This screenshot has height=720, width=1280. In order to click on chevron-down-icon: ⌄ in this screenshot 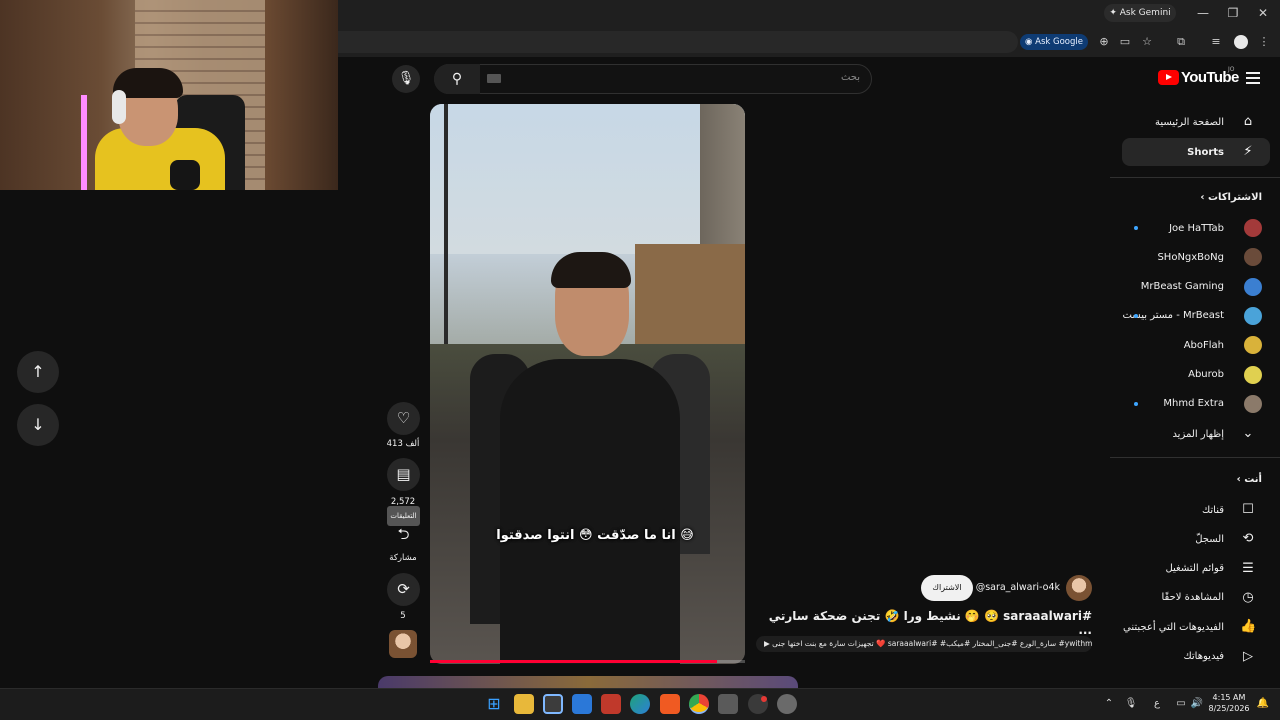, I will do `click(1248, 433)`.